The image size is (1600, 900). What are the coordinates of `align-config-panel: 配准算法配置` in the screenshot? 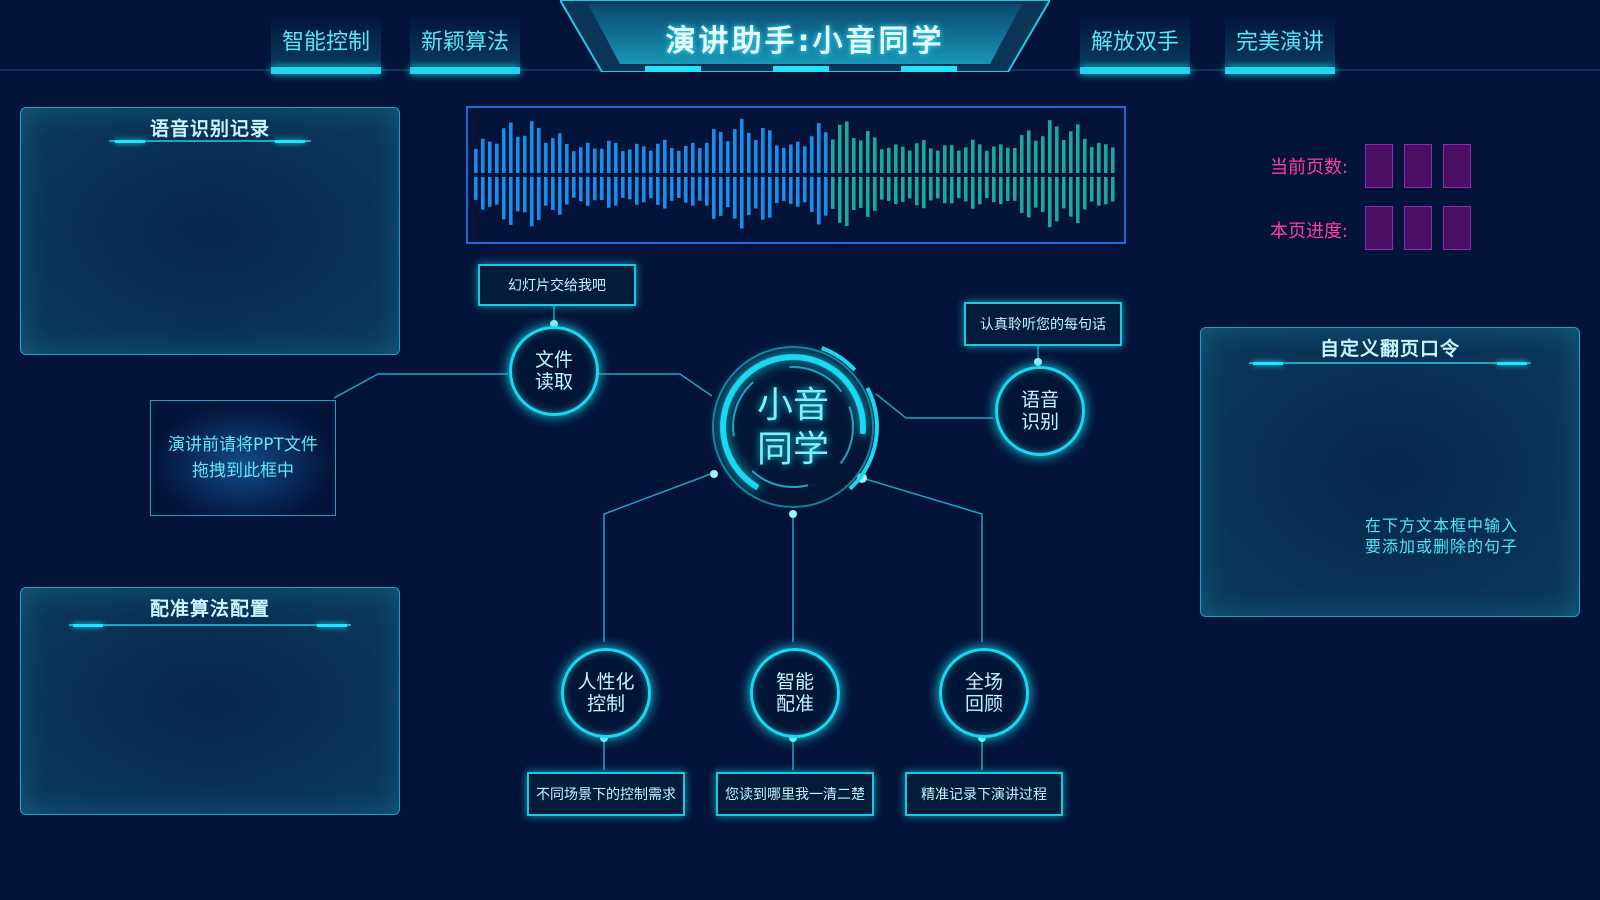 It's located at (210, 701).